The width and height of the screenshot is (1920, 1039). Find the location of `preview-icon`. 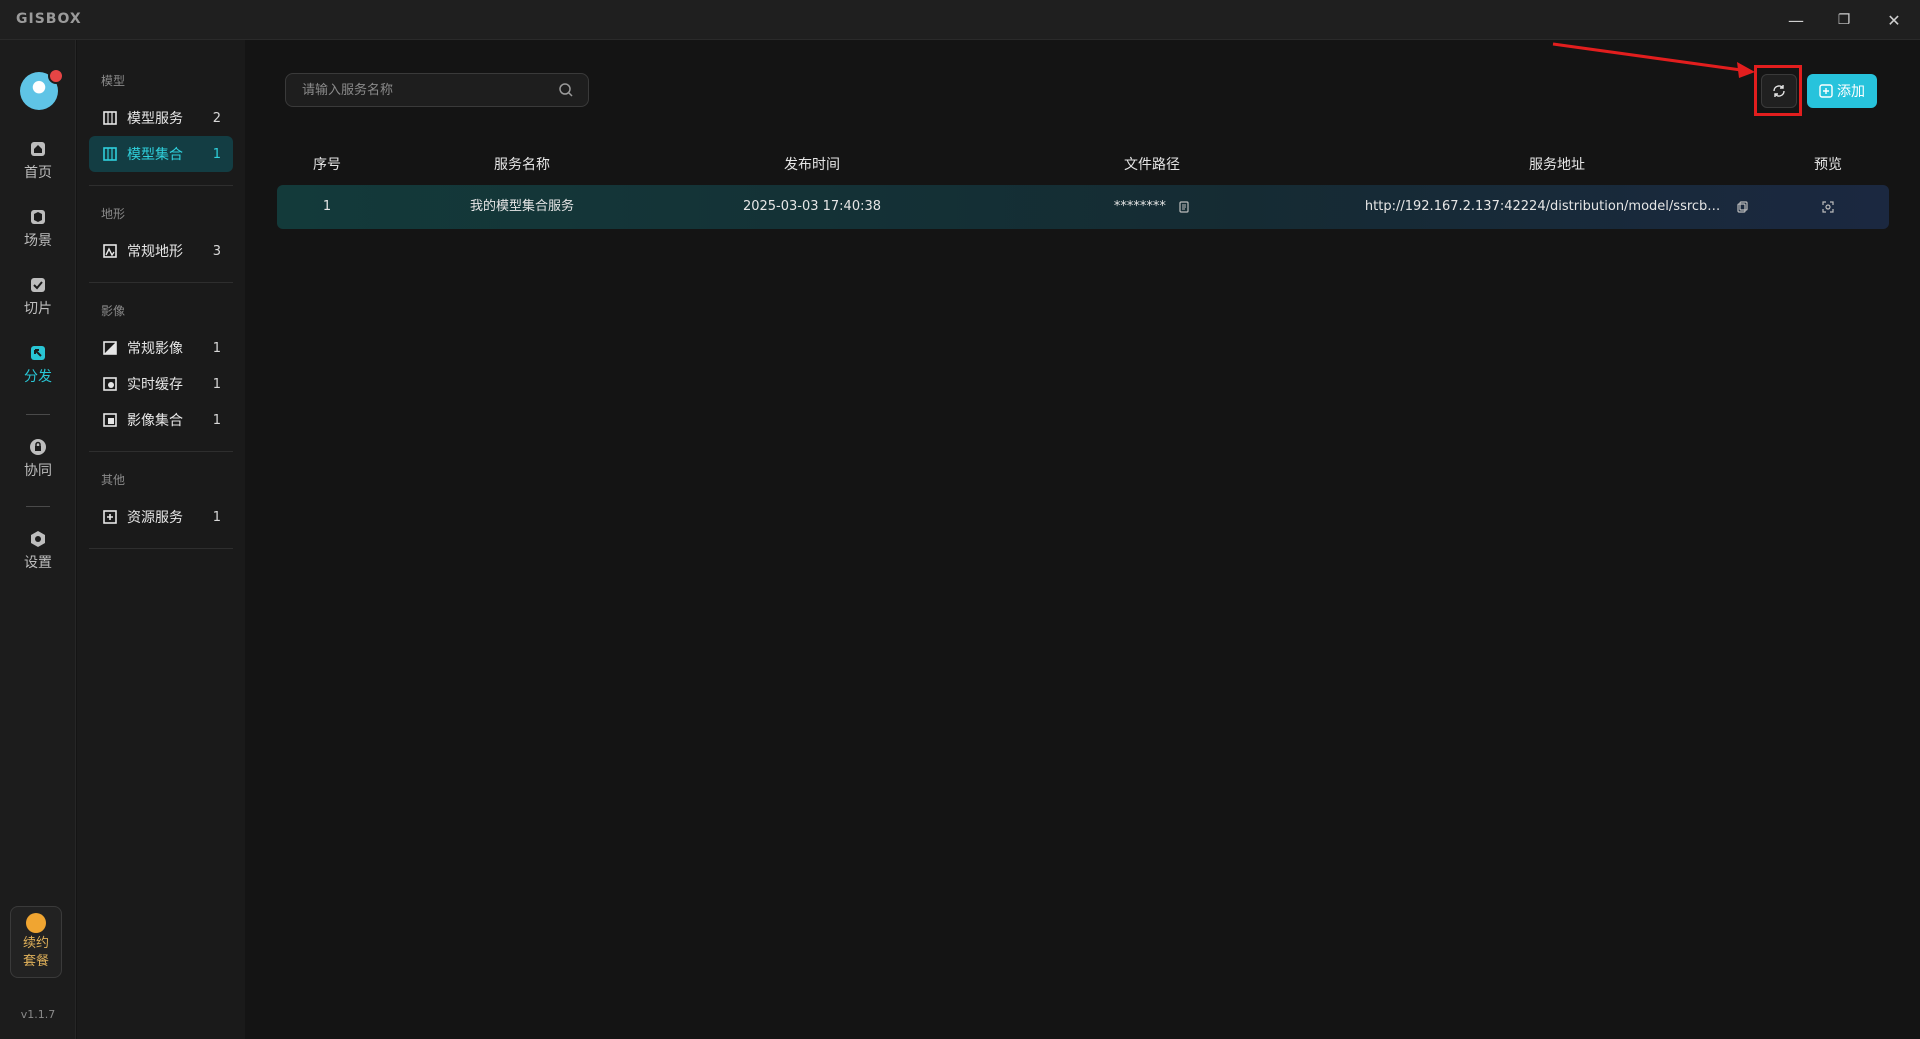

preview-icon is located at coordinates (1828, 206).